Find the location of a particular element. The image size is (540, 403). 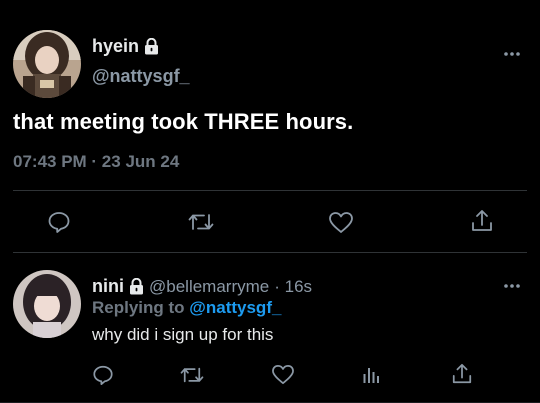

tweet-timestamp: 07:43 PM · 23 Jun 24 is located at coordinates (96, 162).